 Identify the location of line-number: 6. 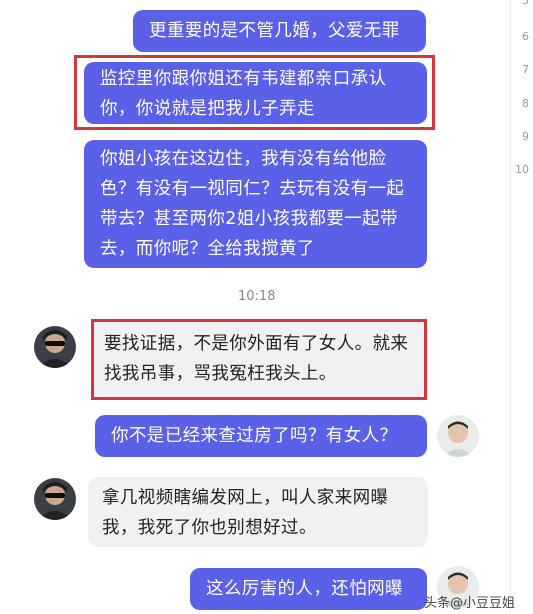
(525, 36).